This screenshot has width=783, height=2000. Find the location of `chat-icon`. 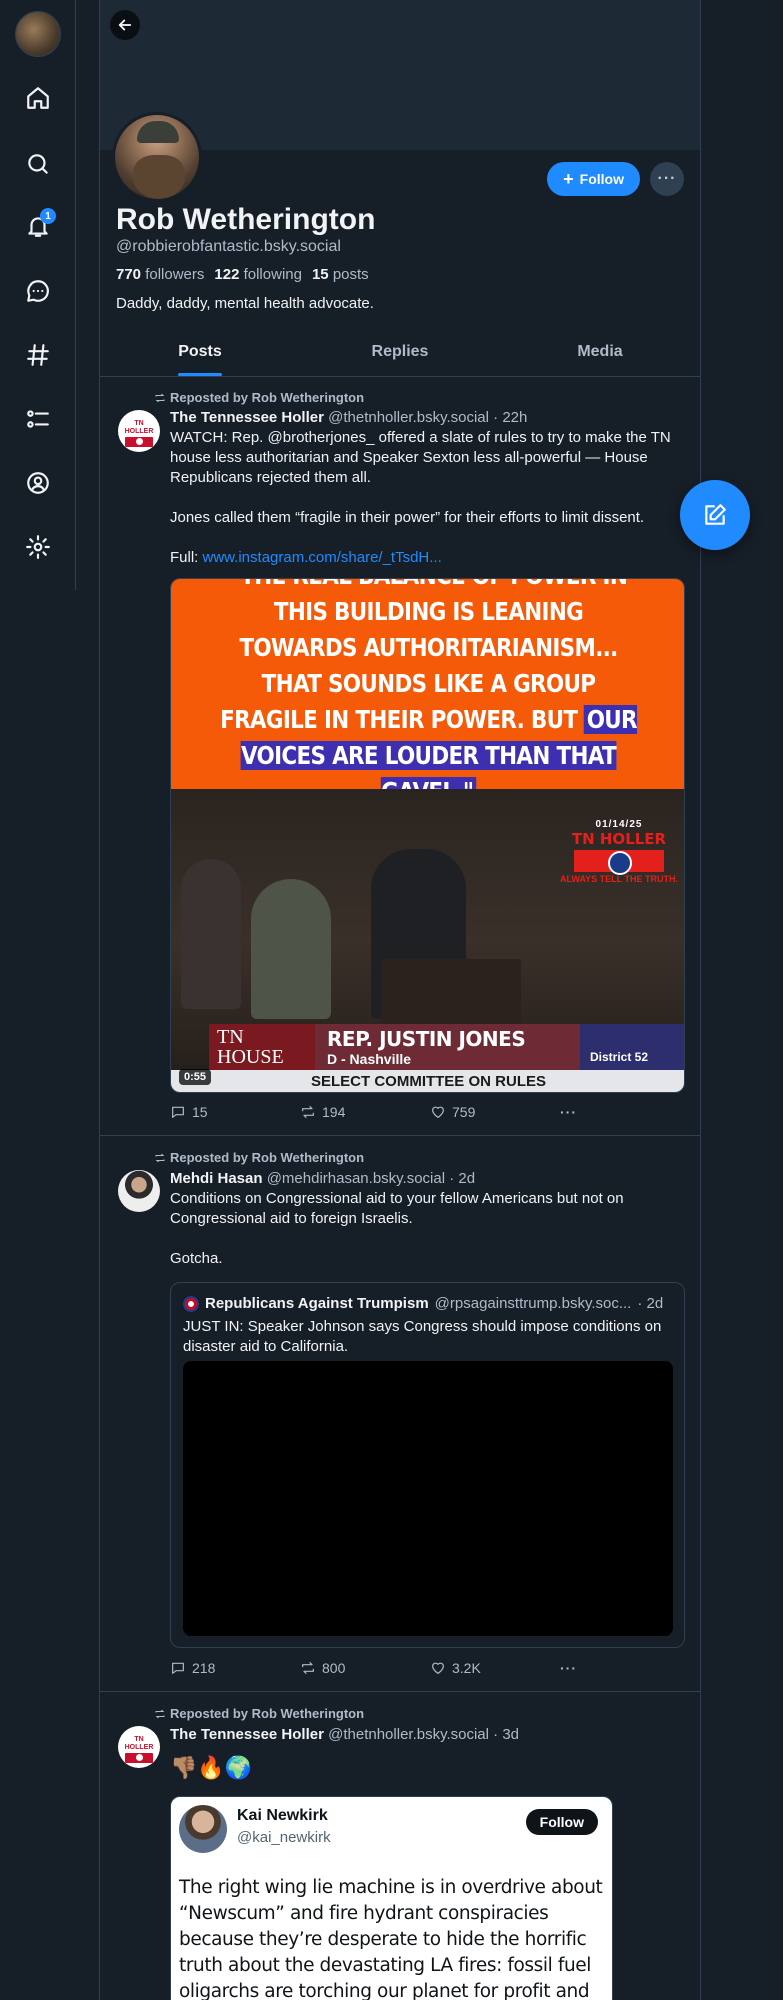

chat-icon is located at coordinates (38, 291).